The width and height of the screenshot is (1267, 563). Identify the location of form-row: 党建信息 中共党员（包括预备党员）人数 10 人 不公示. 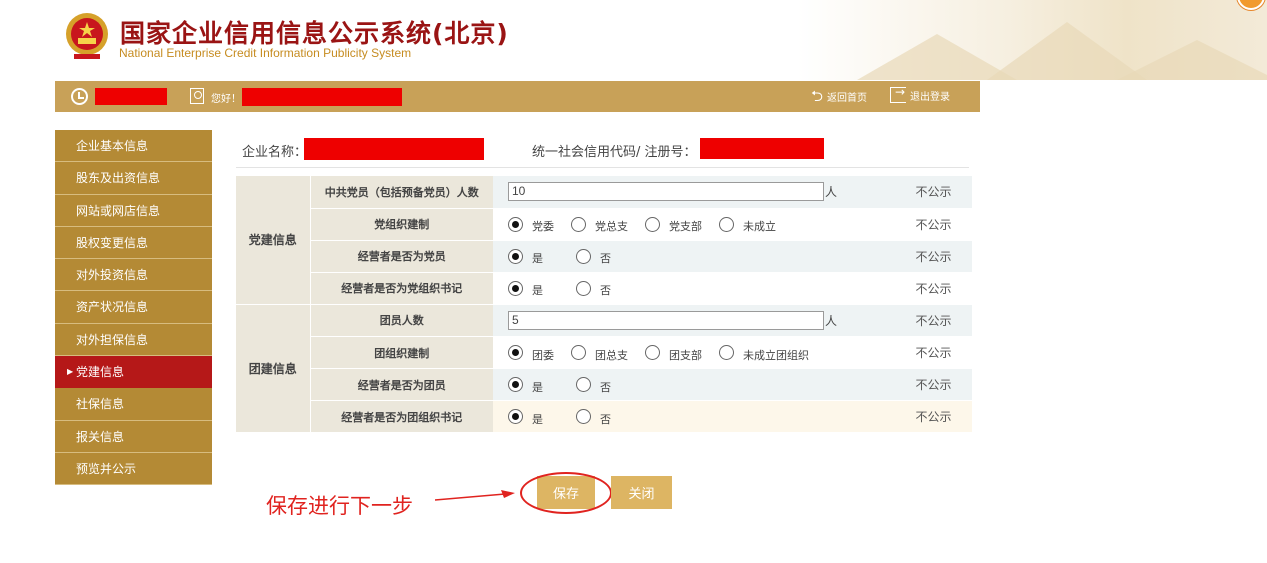
(604, 240).